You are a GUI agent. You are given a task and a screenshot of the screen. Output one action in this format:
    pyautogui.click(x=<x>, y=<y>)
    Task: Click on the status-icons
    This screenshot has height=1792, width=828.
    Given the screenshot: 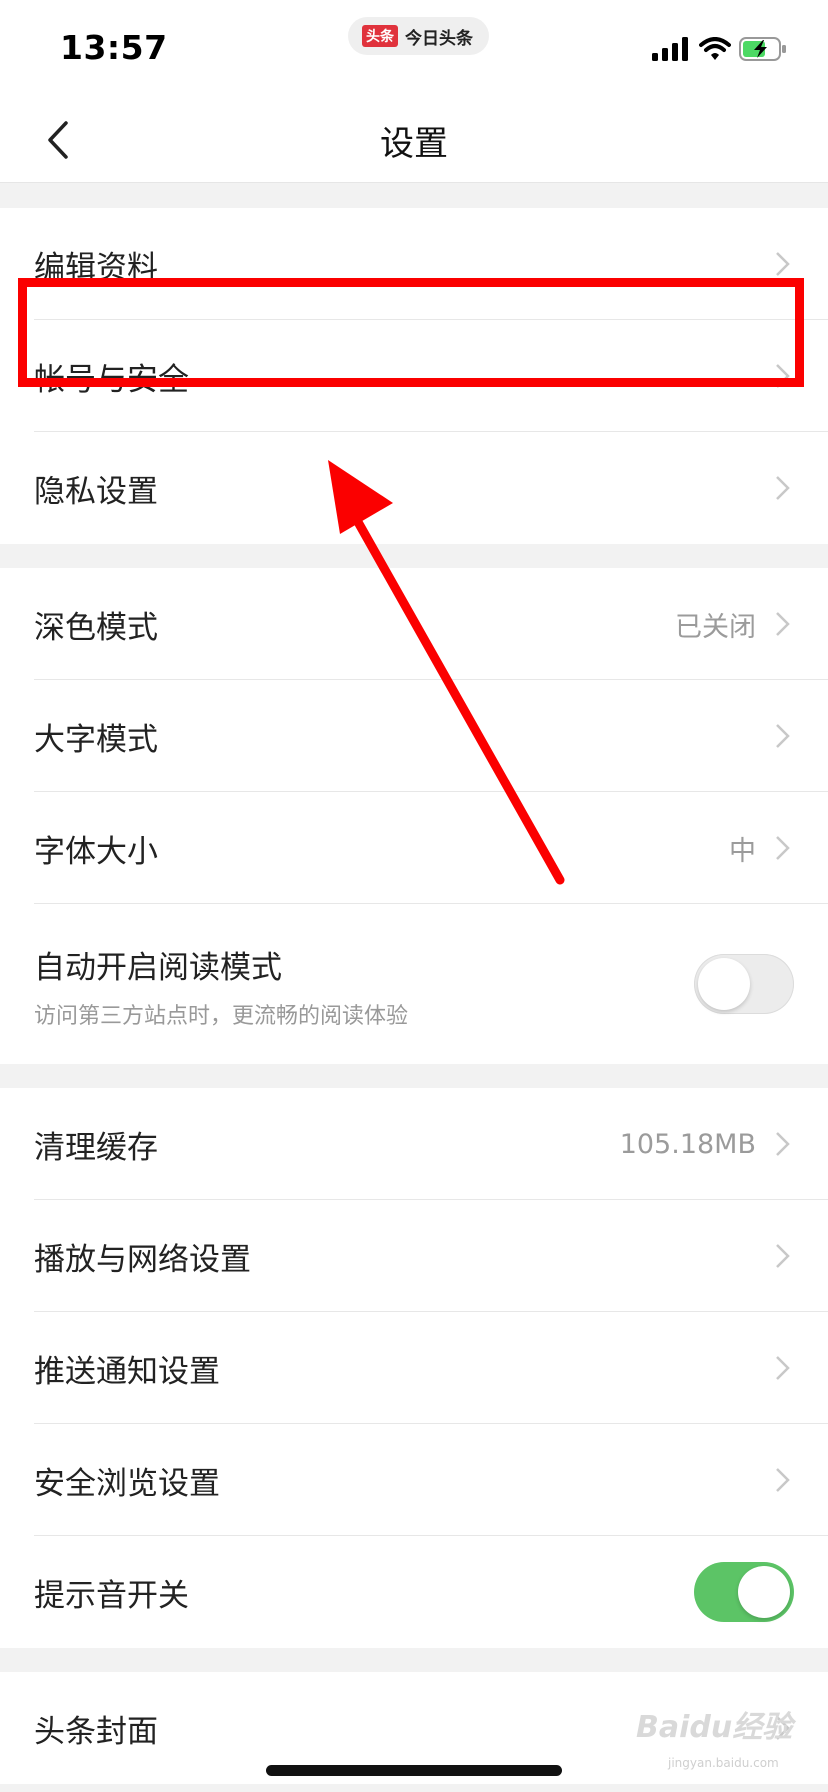 What is the action you would take?
    pyautogui.click(x=719, y=49)
    